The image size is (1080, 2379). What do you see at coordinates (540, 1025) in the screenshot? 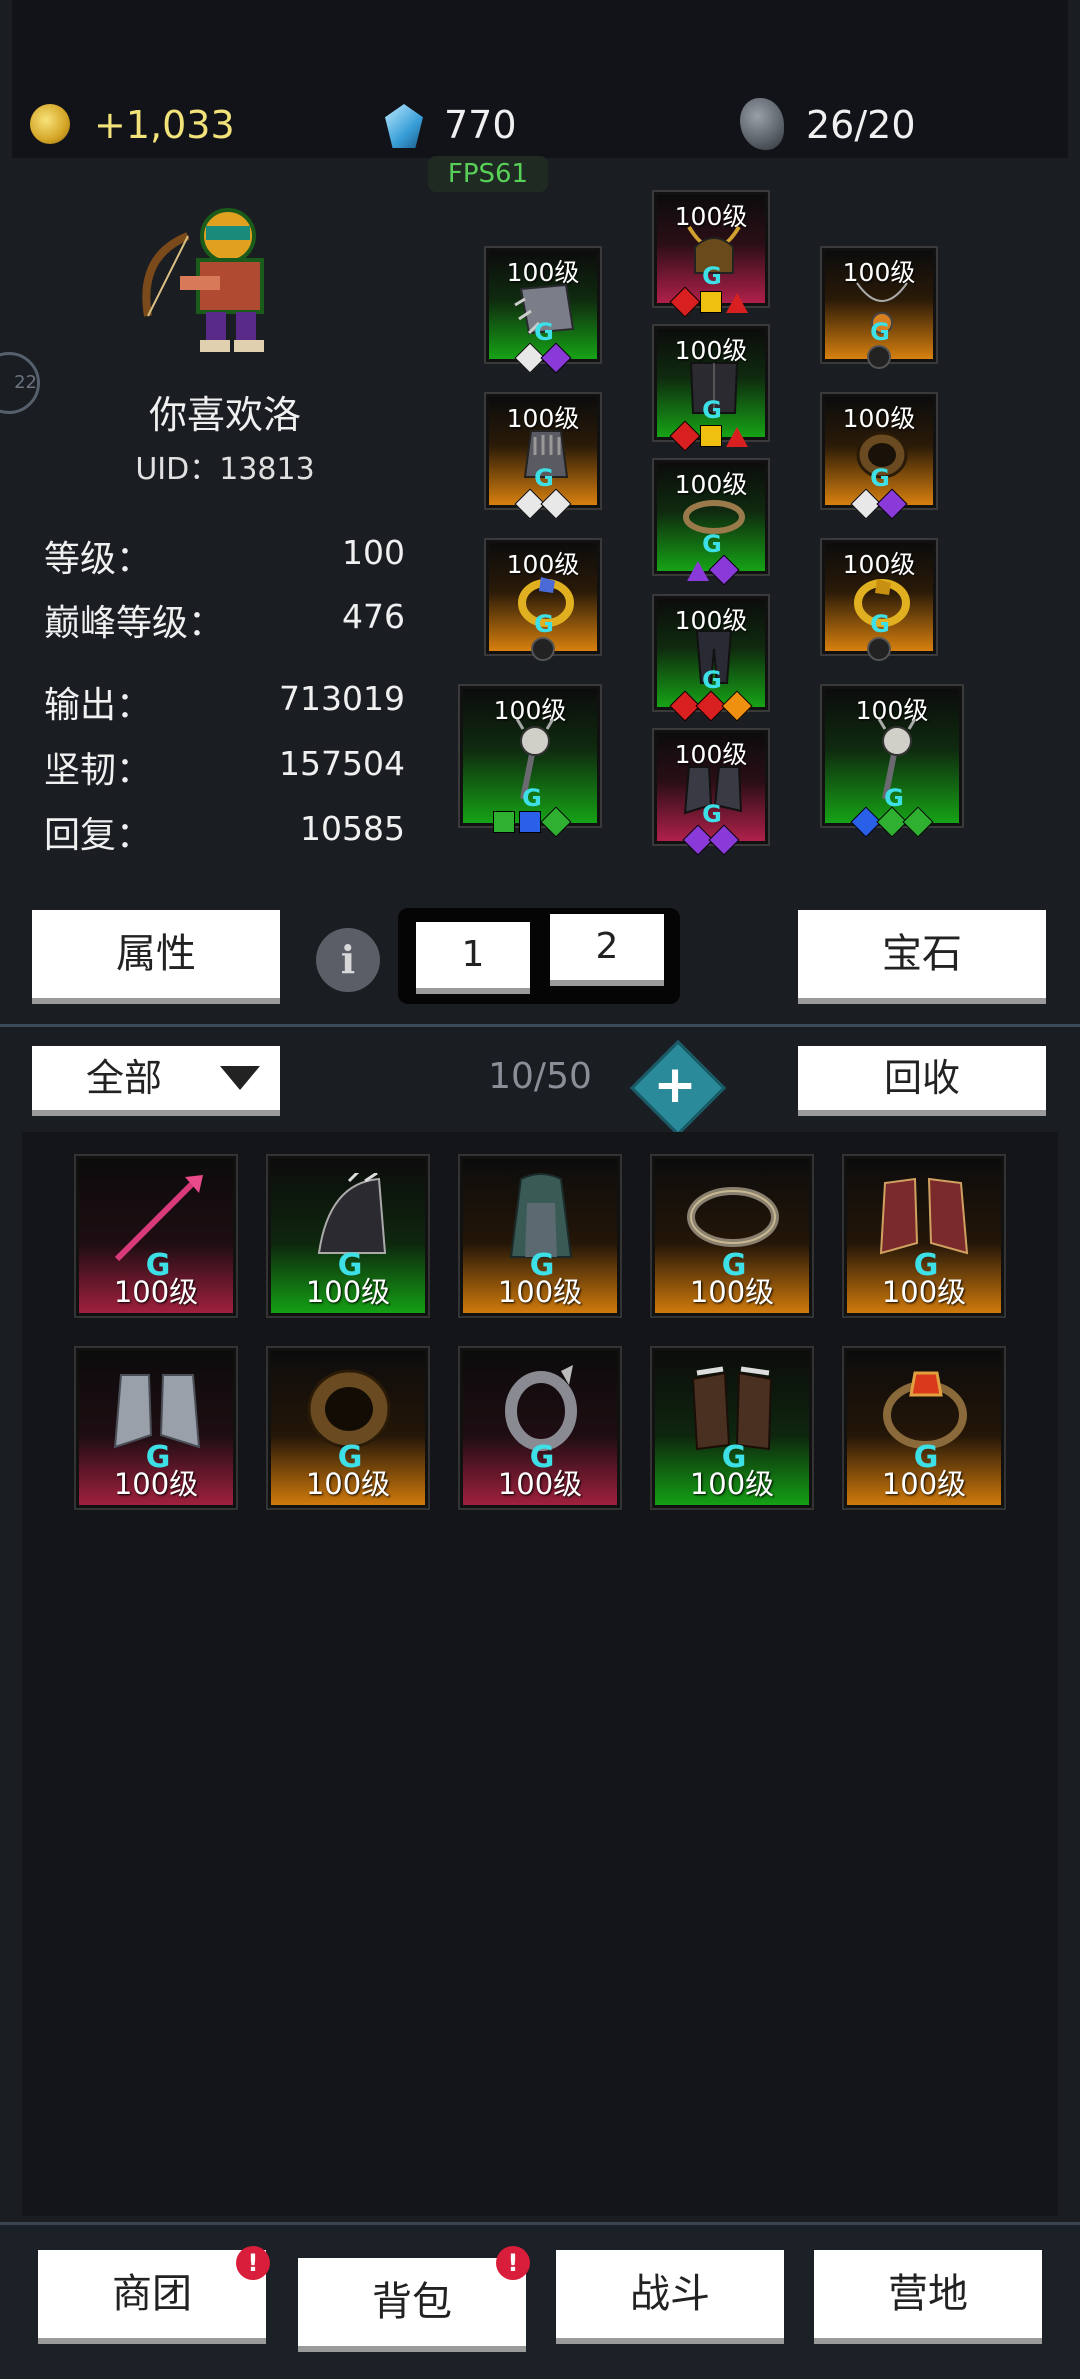
I see `section-divider` at bounding box center [540, 1025].